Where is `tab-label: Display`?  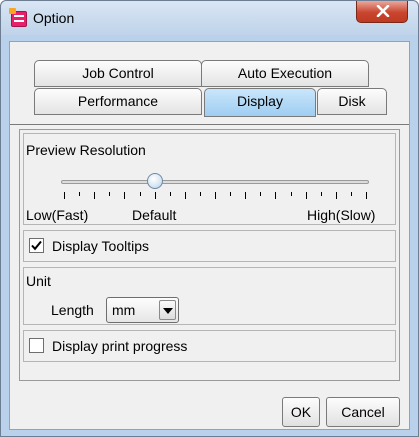 tab-label: Display is located at coordinates (260, 101).